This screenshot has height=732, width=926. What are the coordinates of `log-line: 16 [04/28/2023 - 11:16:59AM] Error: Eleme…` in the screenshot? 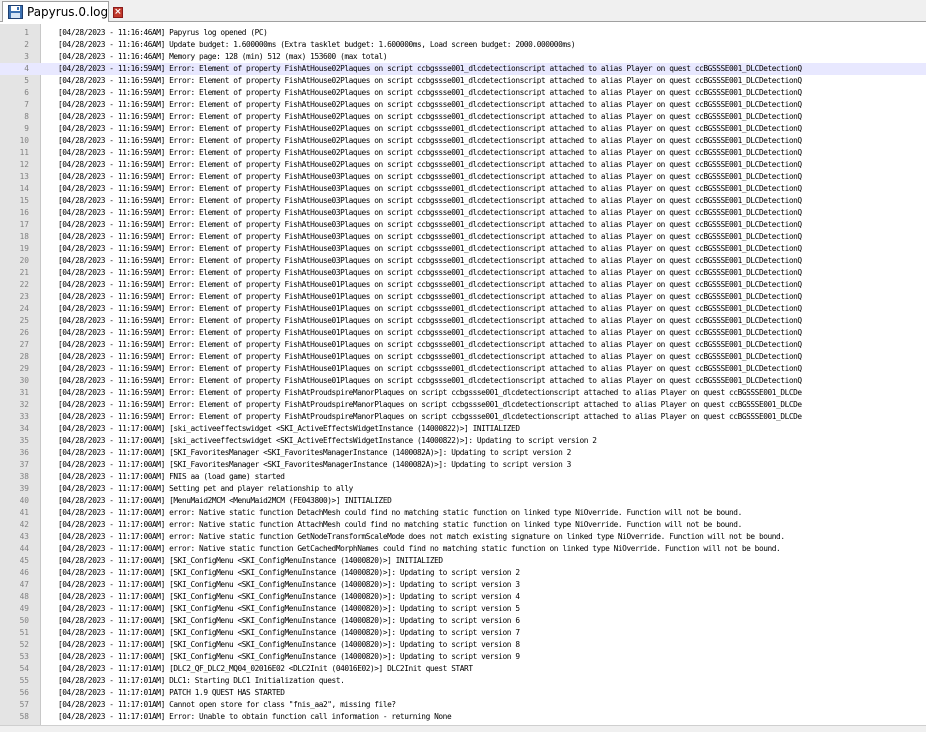 It's located at (463, 213).